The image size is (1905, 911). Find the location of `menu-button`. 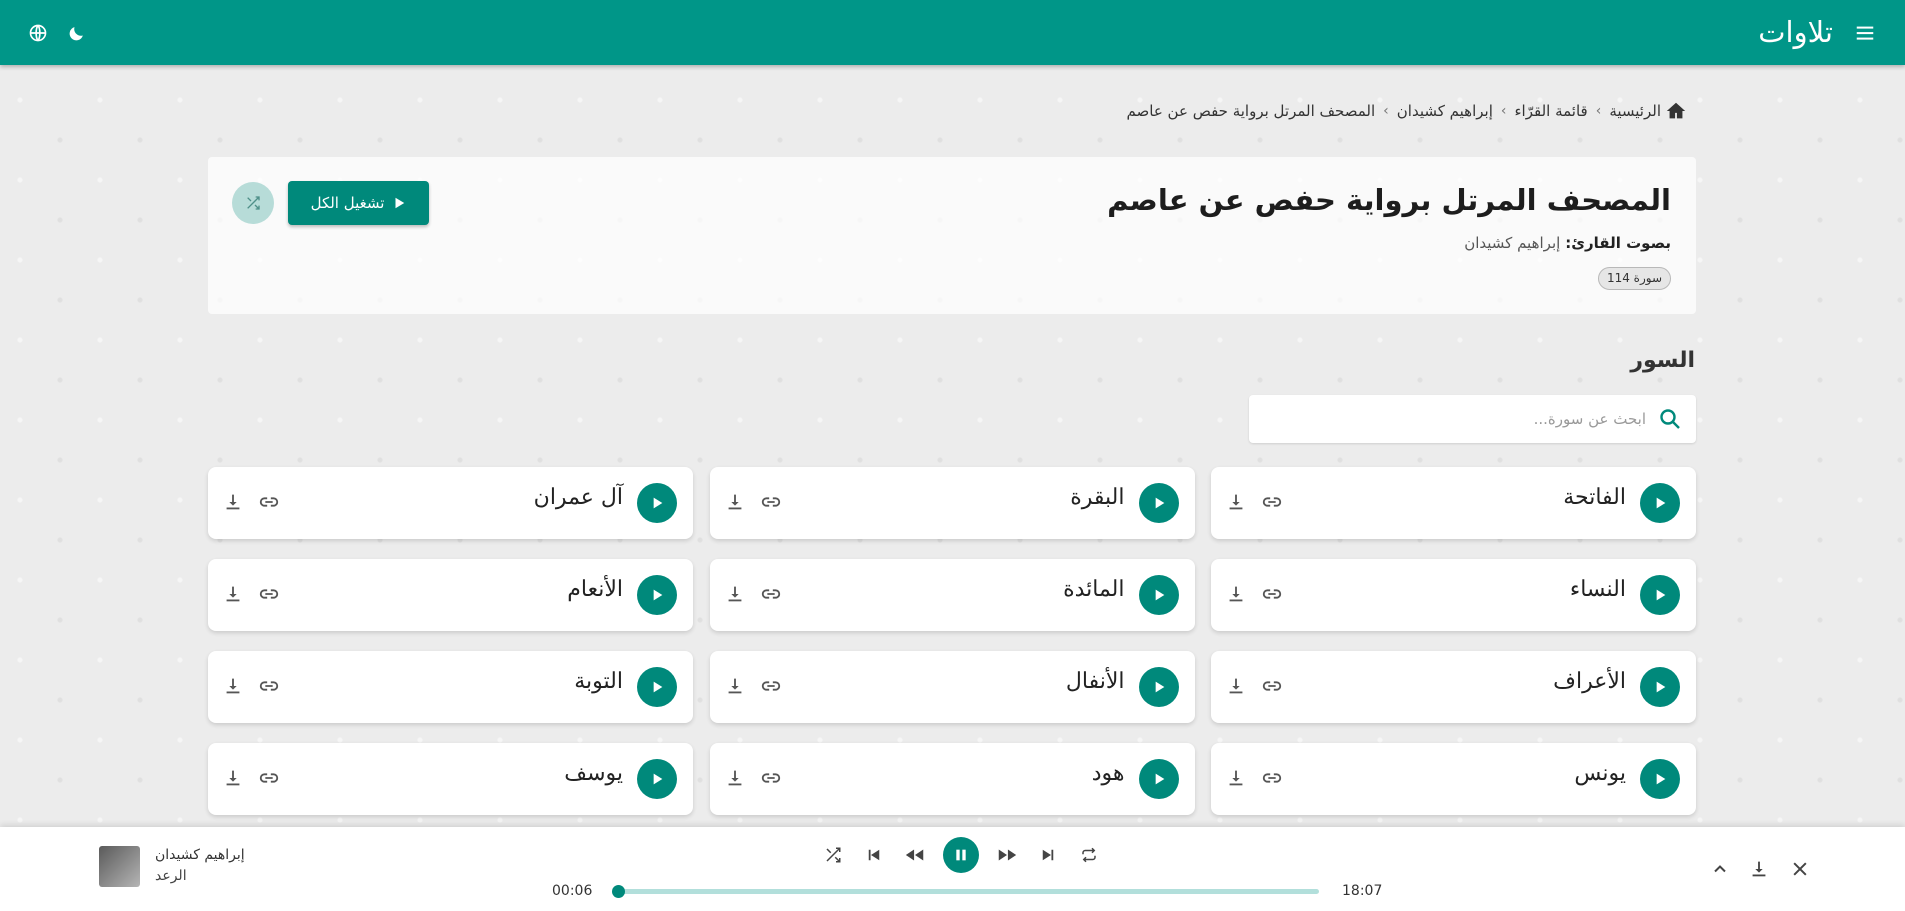

menu-button is located at coordinates (1865, 33).